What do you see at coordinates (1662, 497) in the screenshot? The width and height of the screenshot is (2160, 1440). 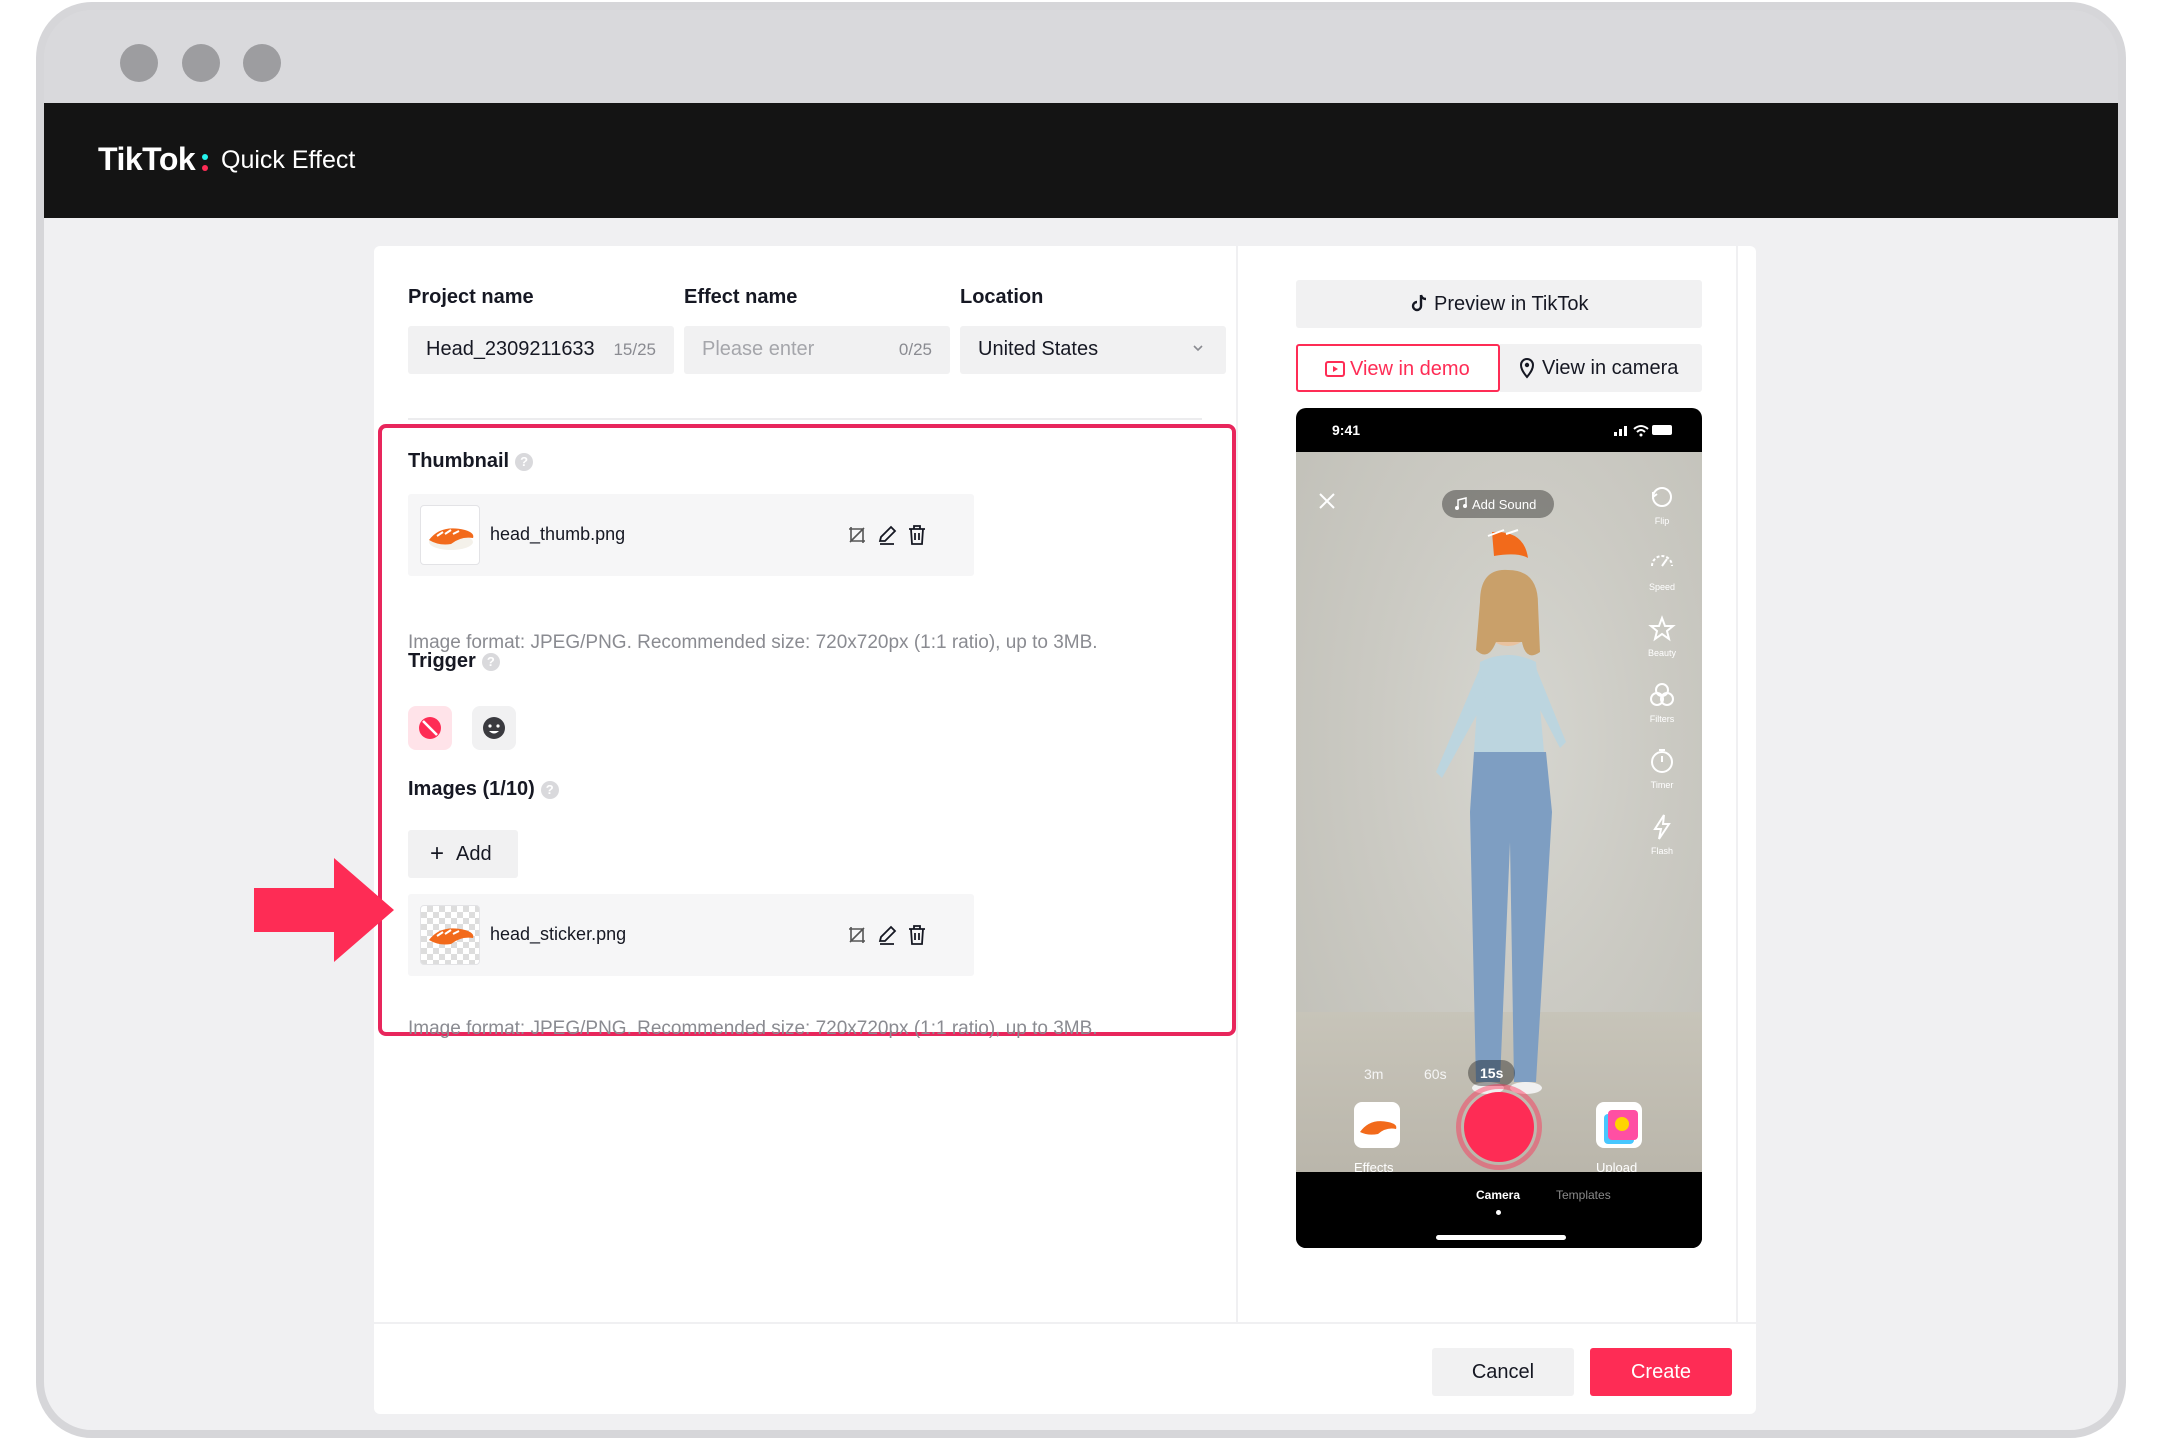 I see `flip-icon` at bounding box center [1662, 497].